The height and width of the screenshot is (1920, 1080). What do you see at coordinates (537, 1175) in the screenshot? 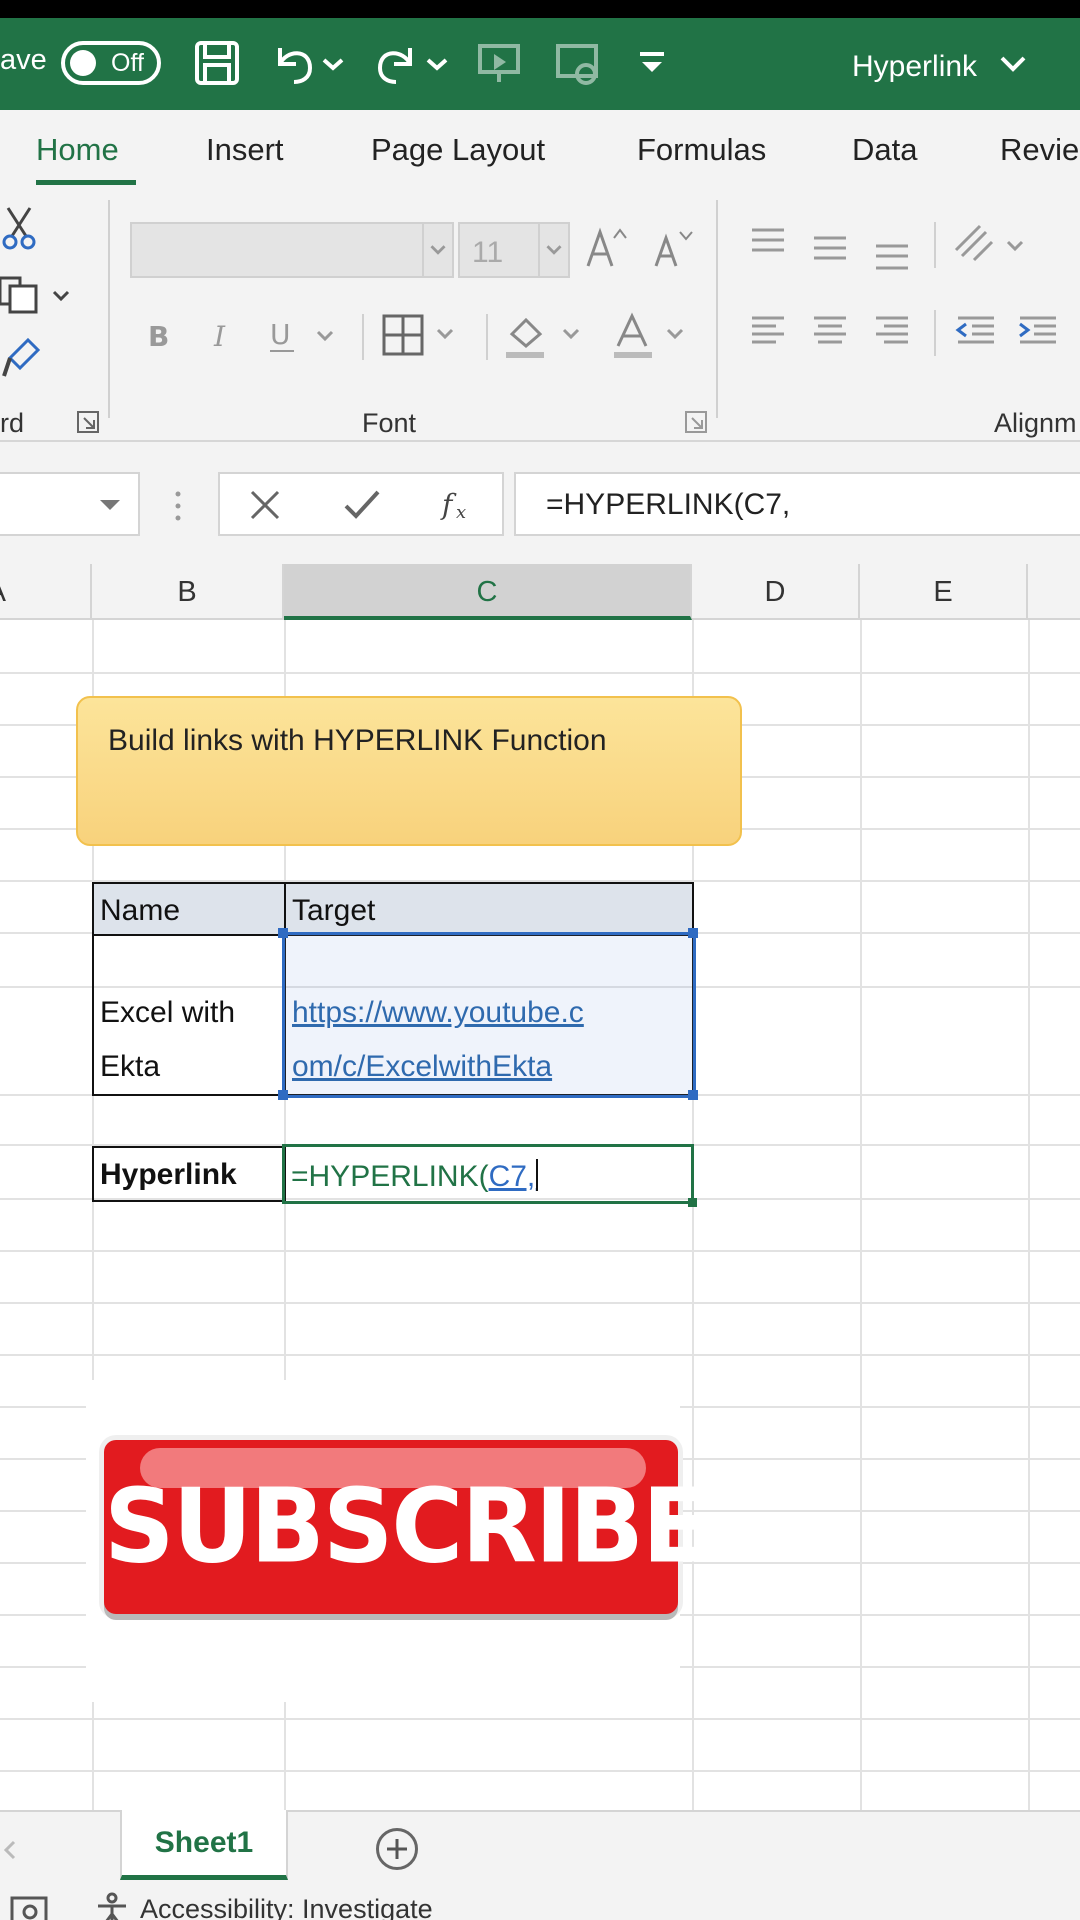
I see `text-caret` at bounding box center [537, 1175].